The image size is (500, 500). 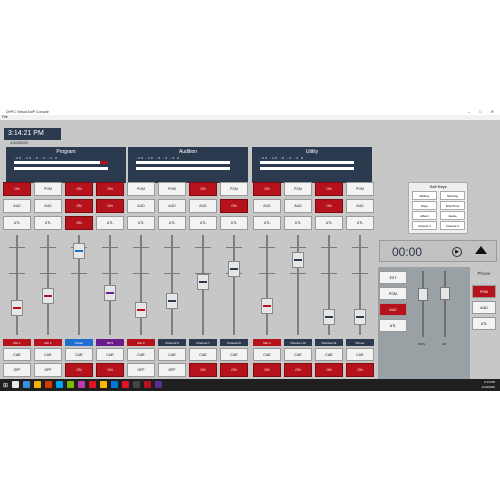 I want to click on monitor-pgm-button: PGM, so click(x=393, y=293).